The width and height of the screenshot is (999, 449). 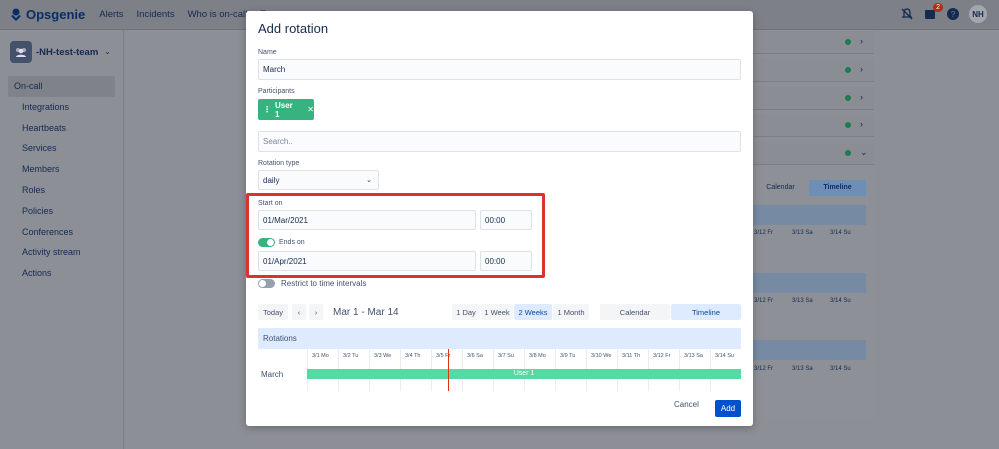 I want to click on opsgenie-logo: Opsgenie, so click(x=47, y=14).